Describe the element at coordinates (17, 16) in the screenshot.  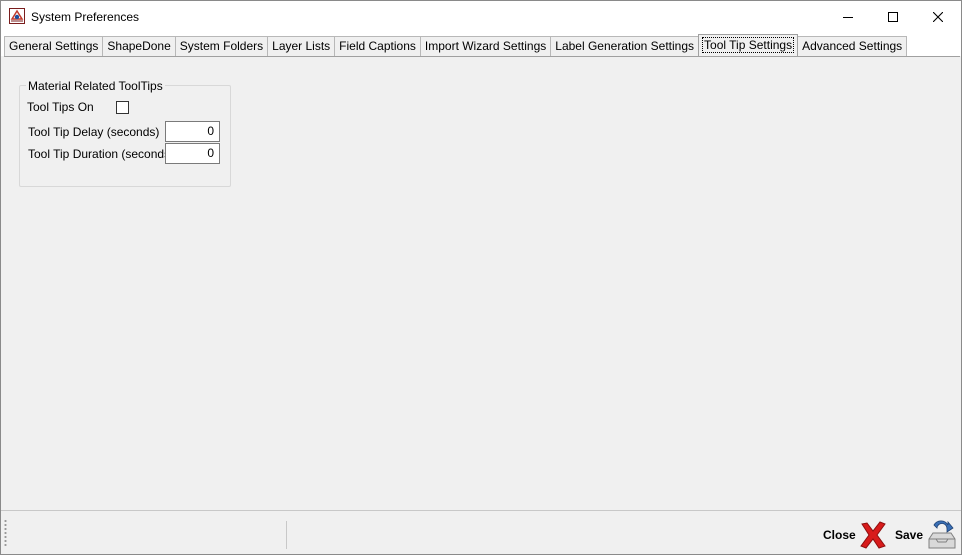
I see `app-icon` at that location.